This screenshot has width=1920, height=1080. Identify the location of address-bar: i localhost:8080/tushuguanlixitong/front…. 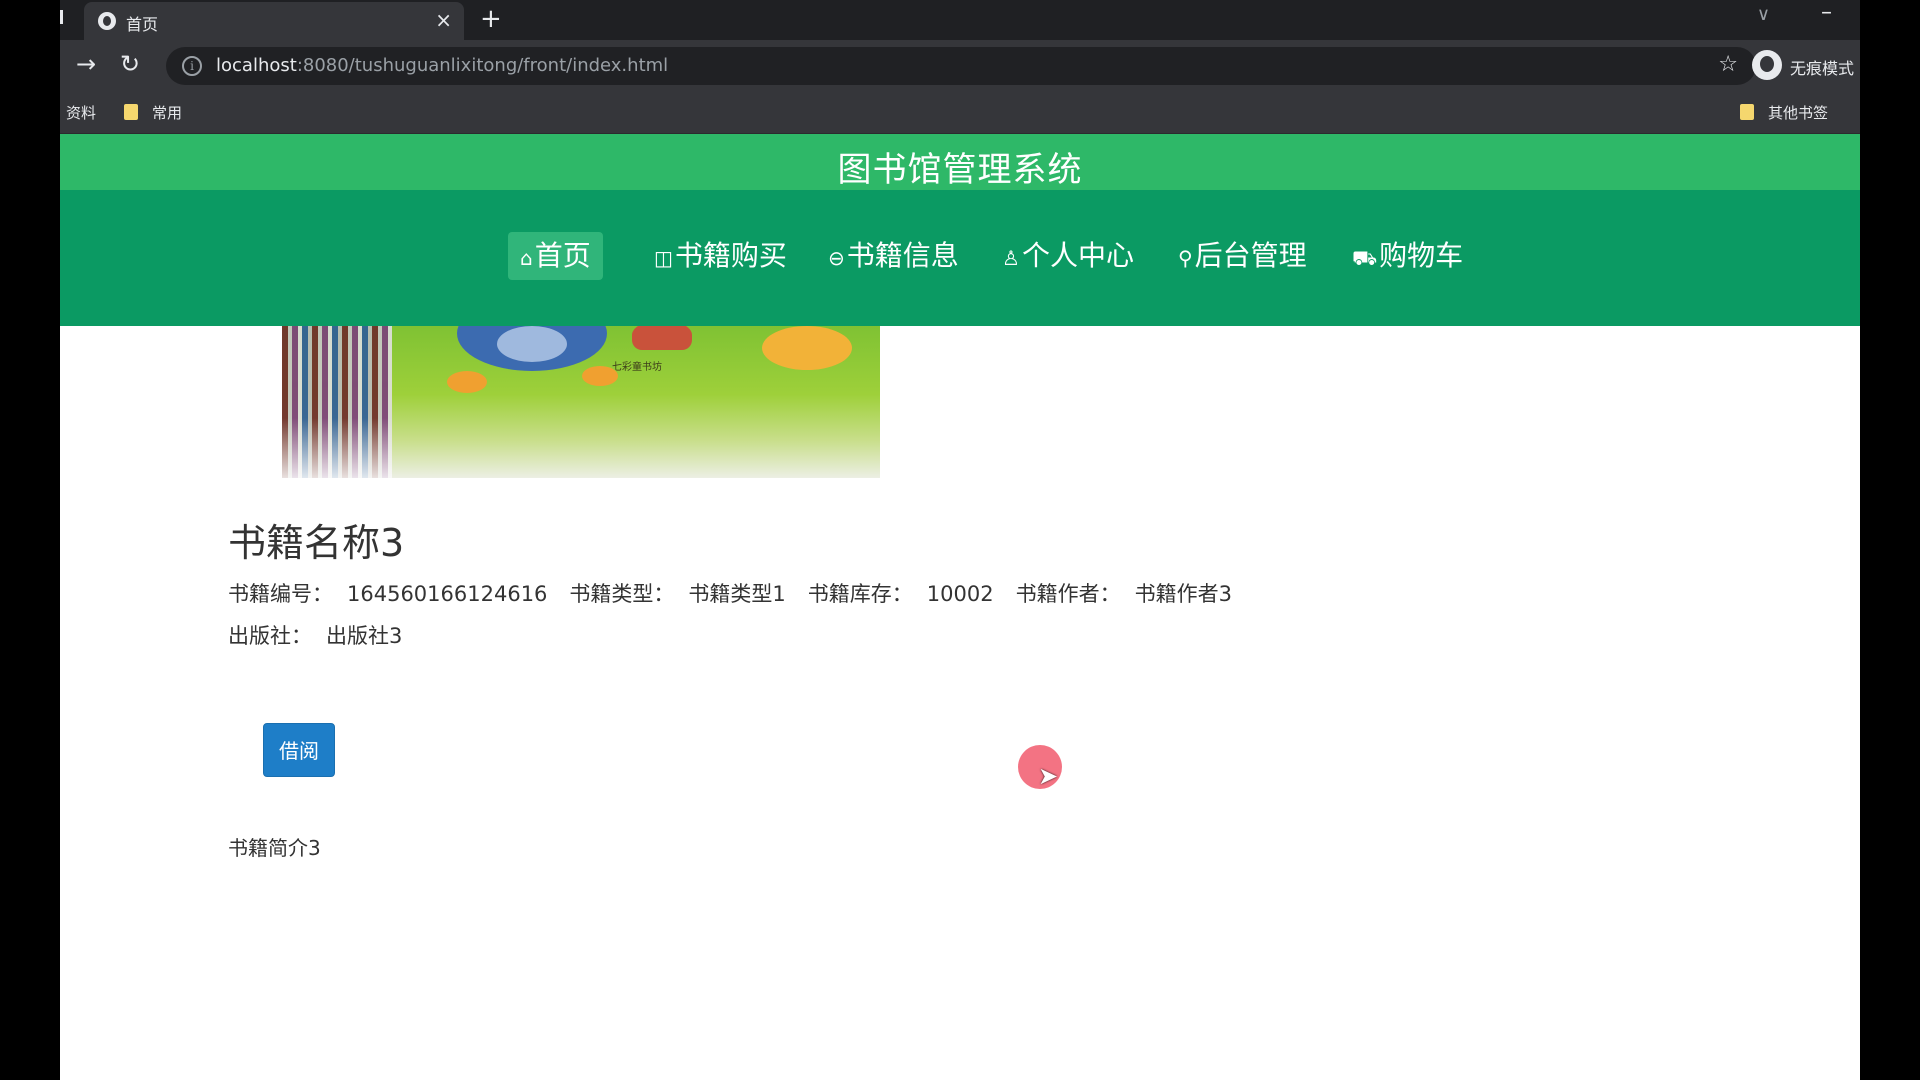
(961, 66).